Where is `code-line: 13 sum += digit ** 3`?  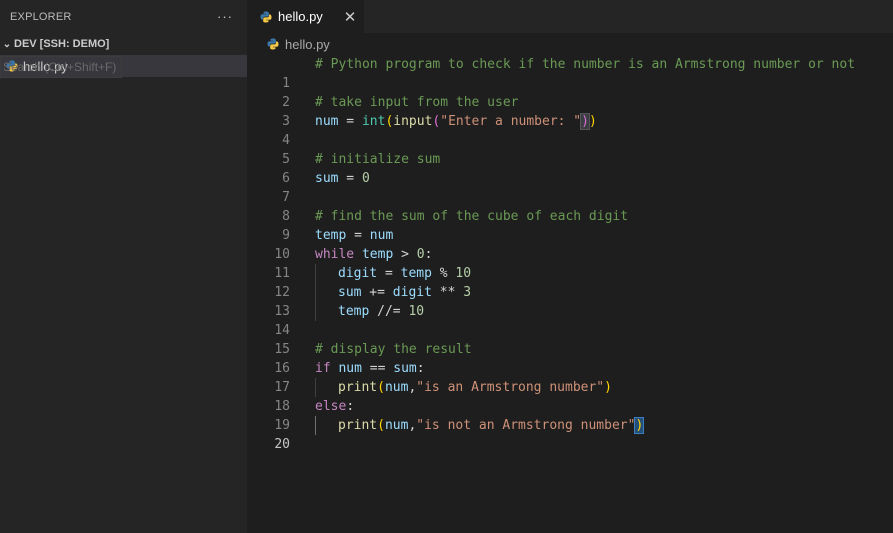 code-line: 13 sum += digit ** 3 is located at coordinates (570, 301).